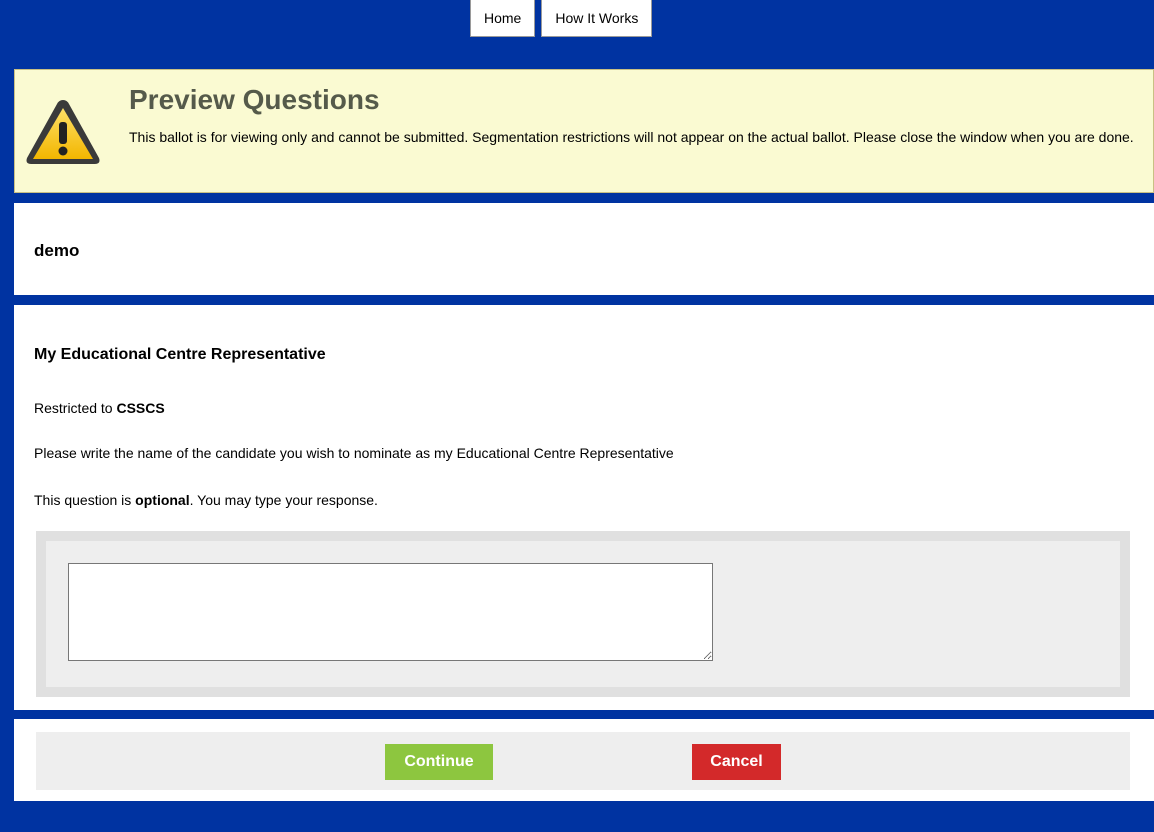 This screenshot has height=832, width=1154. What do you see at coordinates (597, 18) in the screenshot?
I see `tab-how-it-works: How It Works` at bounding box center [597, 18].